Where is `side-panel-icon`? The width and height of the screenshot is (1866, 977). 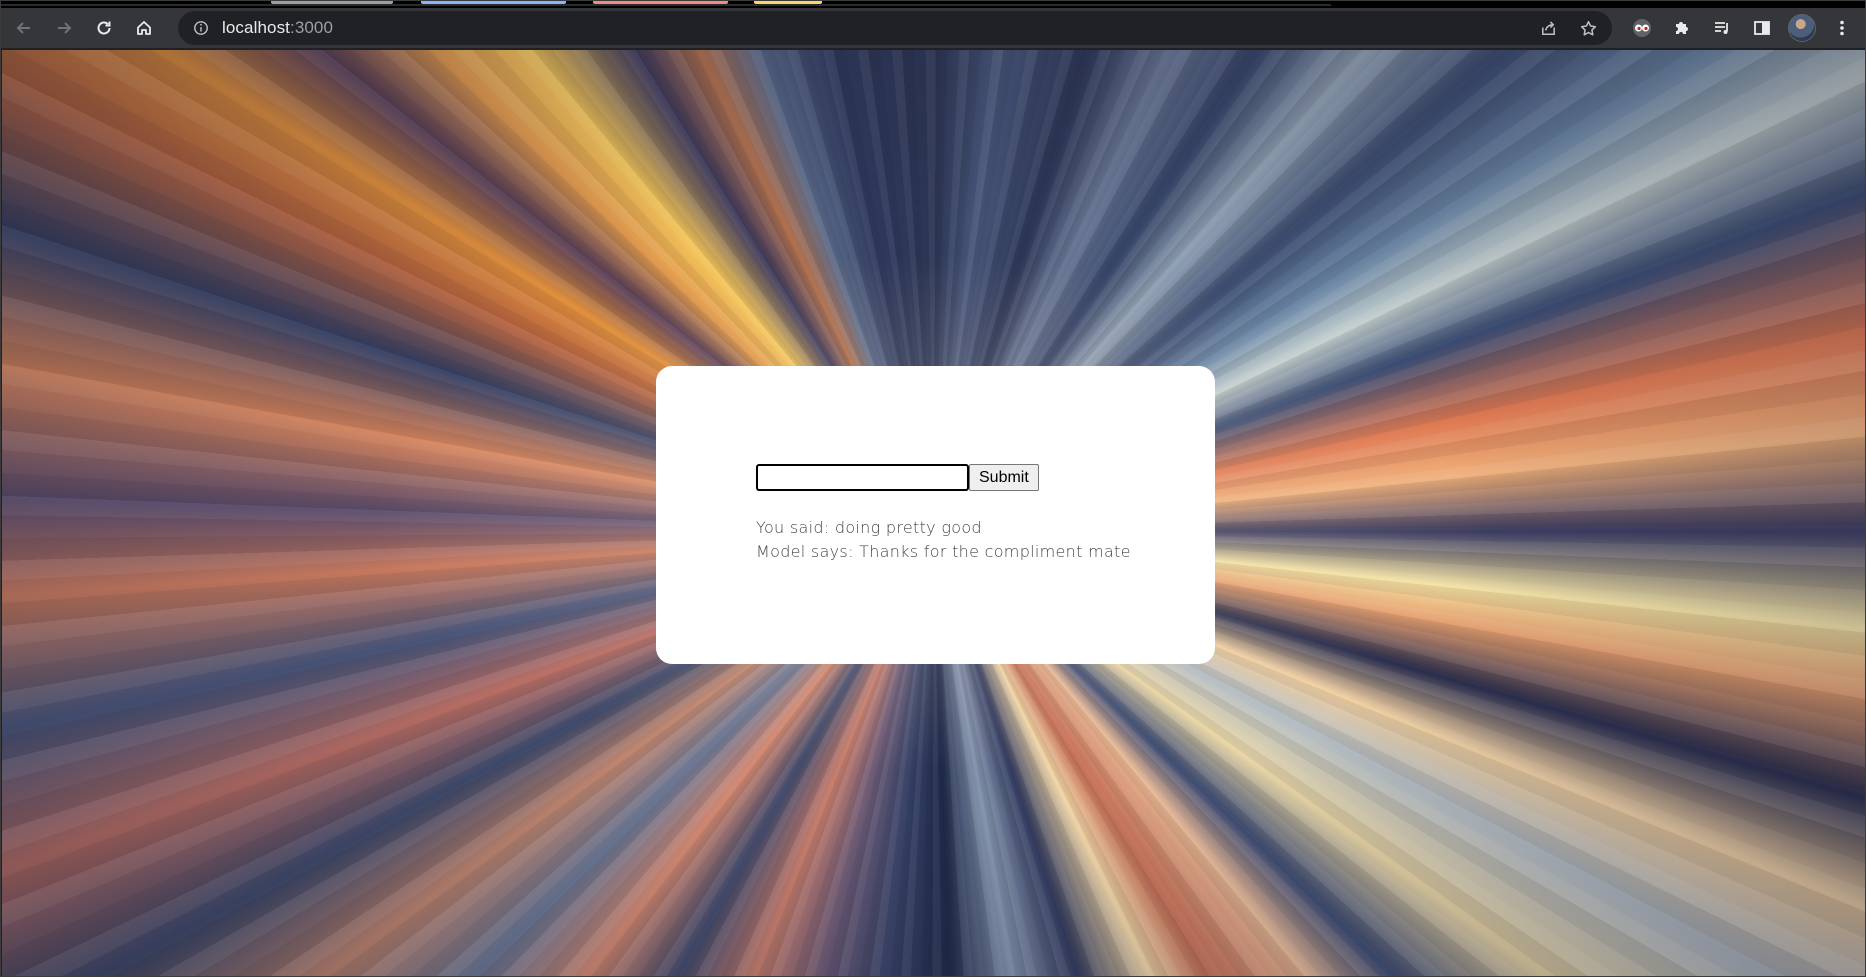 side-panel-icon is located at coordinates (1762, 28).